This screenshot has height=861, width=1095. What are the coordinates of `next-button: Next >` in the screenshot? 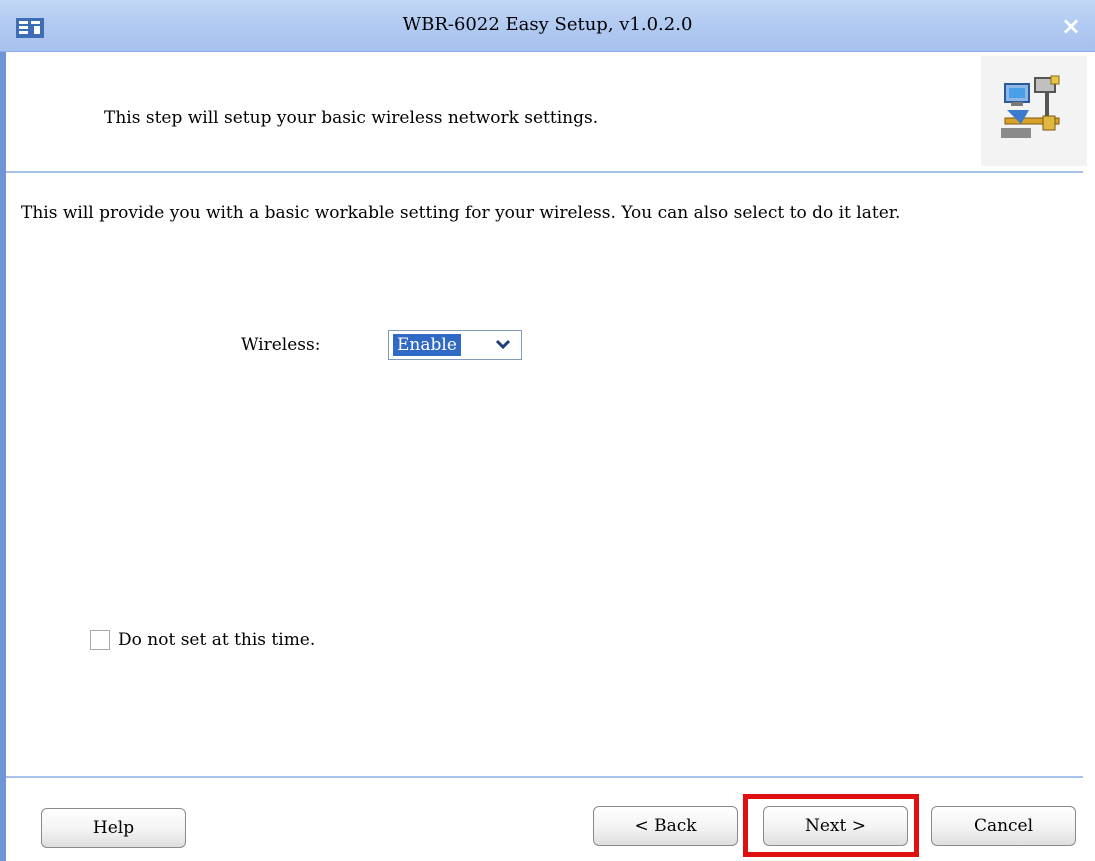 It's located at (835, 826).